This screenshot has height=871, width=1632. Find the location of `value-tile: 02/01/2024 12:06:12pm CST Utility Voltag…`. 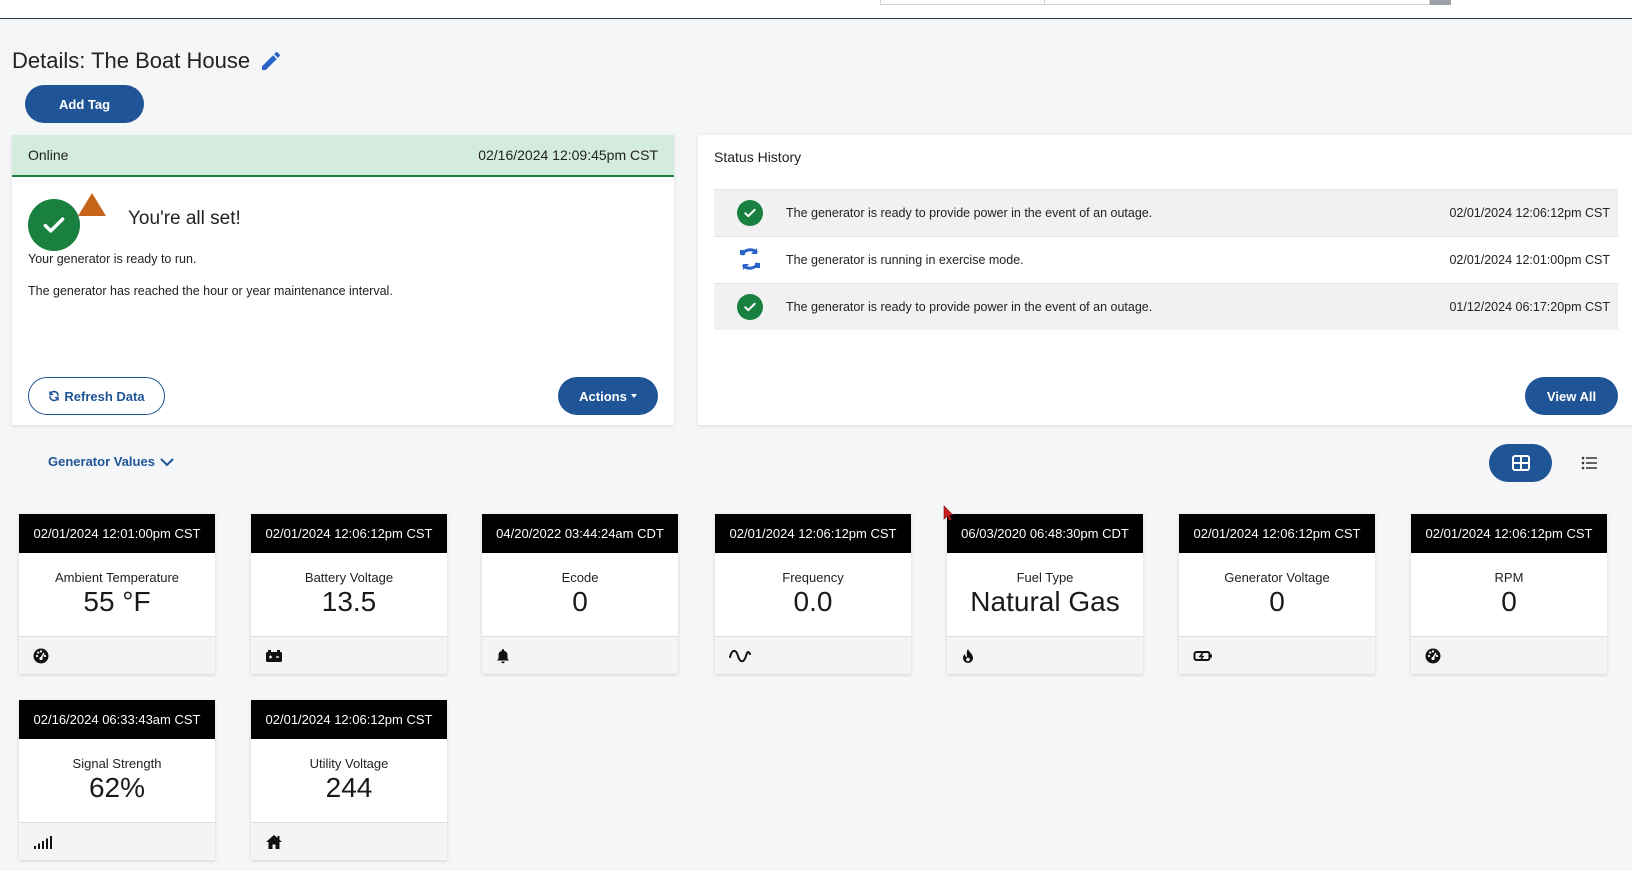

value-tile: 02/01/2024 12:06:12pm CST Utility Voltag… is located at coordinates (349, 780).